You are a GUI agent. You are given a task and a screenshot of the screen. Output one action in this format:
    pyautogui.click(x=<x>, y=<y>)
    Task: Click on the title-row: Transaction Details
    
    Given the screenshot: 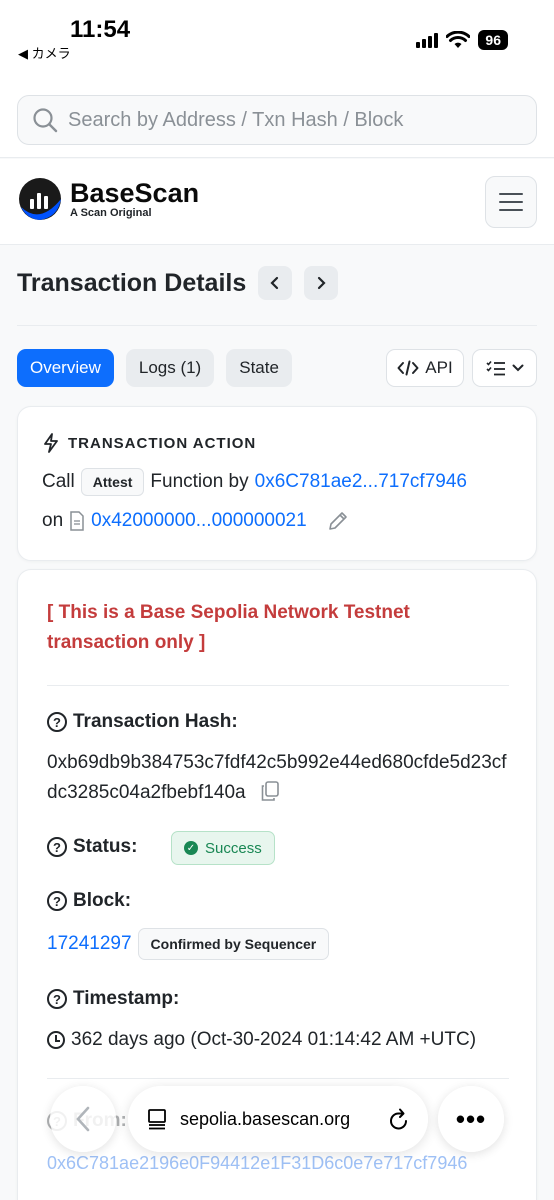 What is the action you would take?
    pyautogui.click(x=178, y=283)
    